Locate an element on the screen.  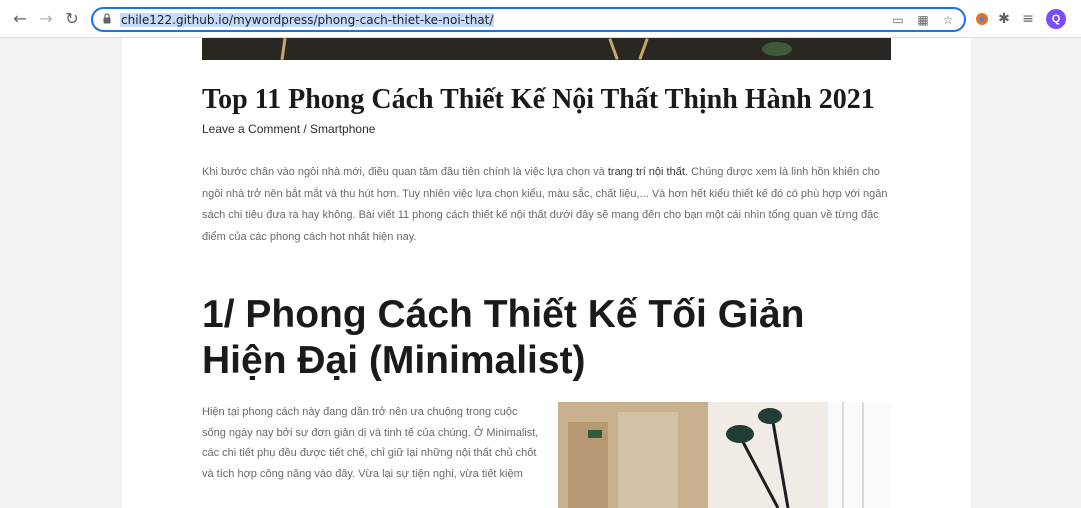
extension-icon is located at coordinates (982, 19).